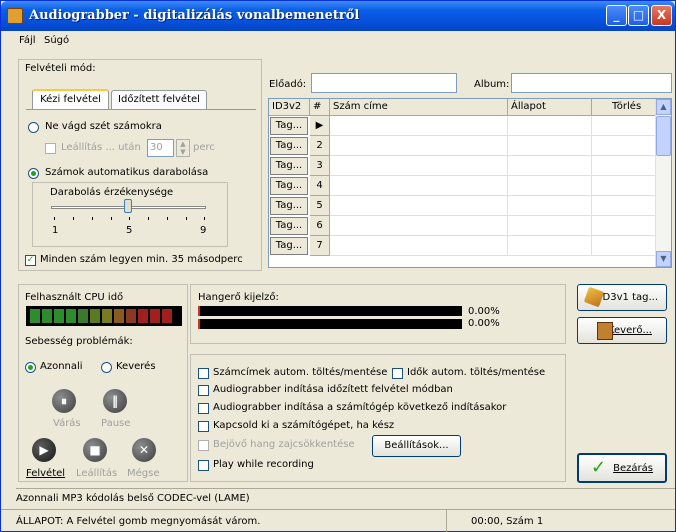 The image size is (676, 532). I want to click on scale-max-label: 9, so click(203, 230).